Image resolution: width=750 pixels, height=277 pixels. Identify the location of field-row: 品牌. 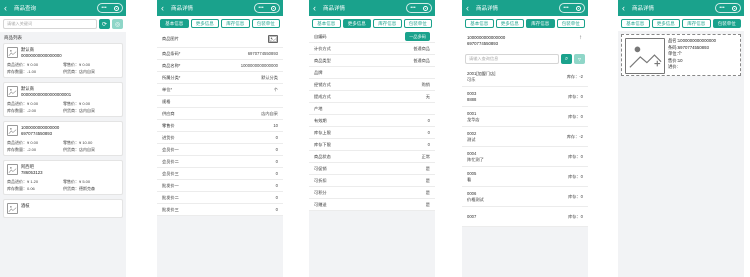
(372, 73).